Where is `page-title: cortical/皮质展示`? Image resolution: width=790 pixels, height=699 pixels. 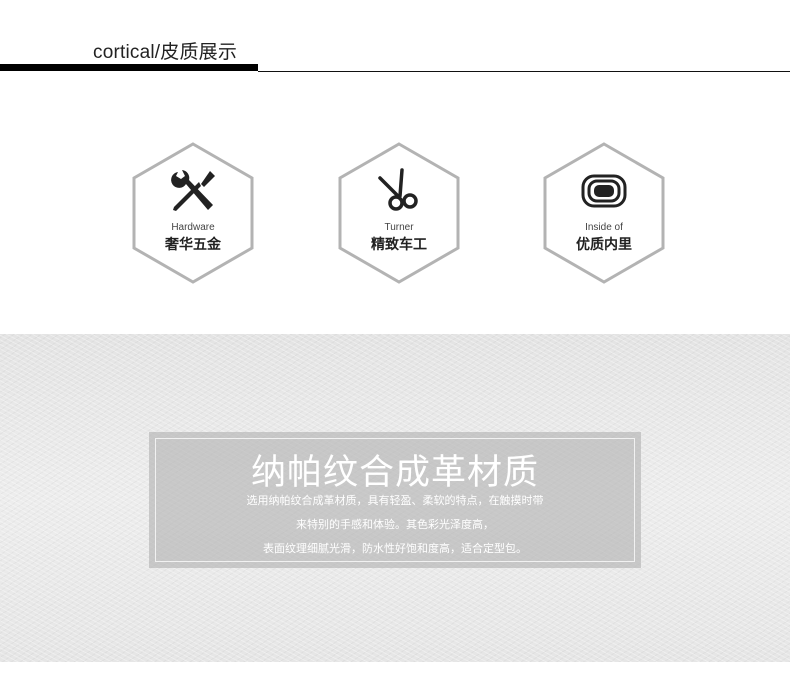 page-title: cortical/皮质展示 is located at coordinates (165, 52).